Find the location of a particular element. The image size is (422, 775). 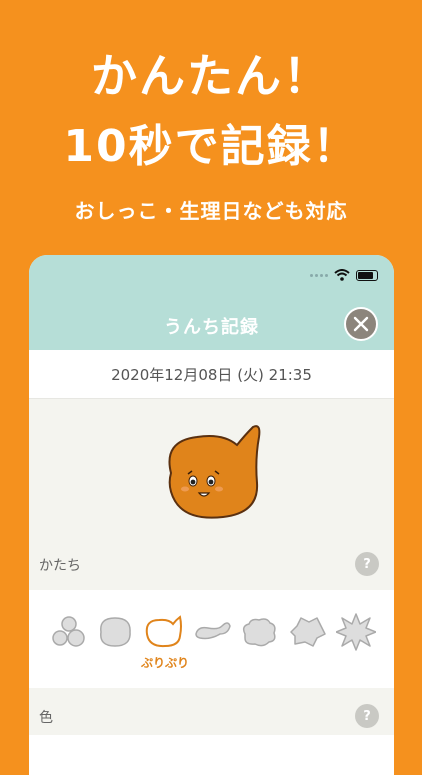

sperm-shape-icon is located at coordinates (212, 632).